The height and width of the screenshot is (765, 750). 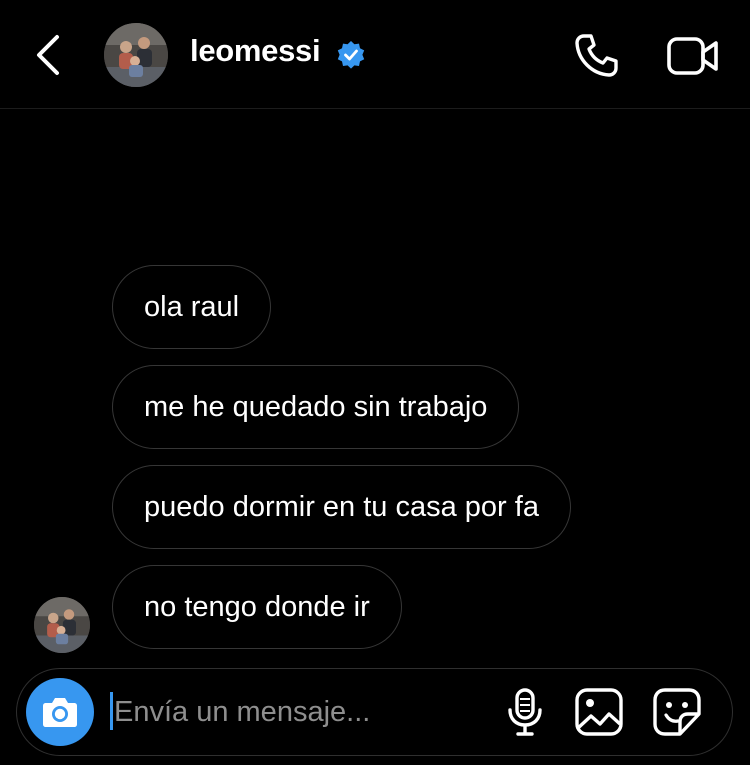 I want to click on chevron-left-icon, so click(x=48, y=55).